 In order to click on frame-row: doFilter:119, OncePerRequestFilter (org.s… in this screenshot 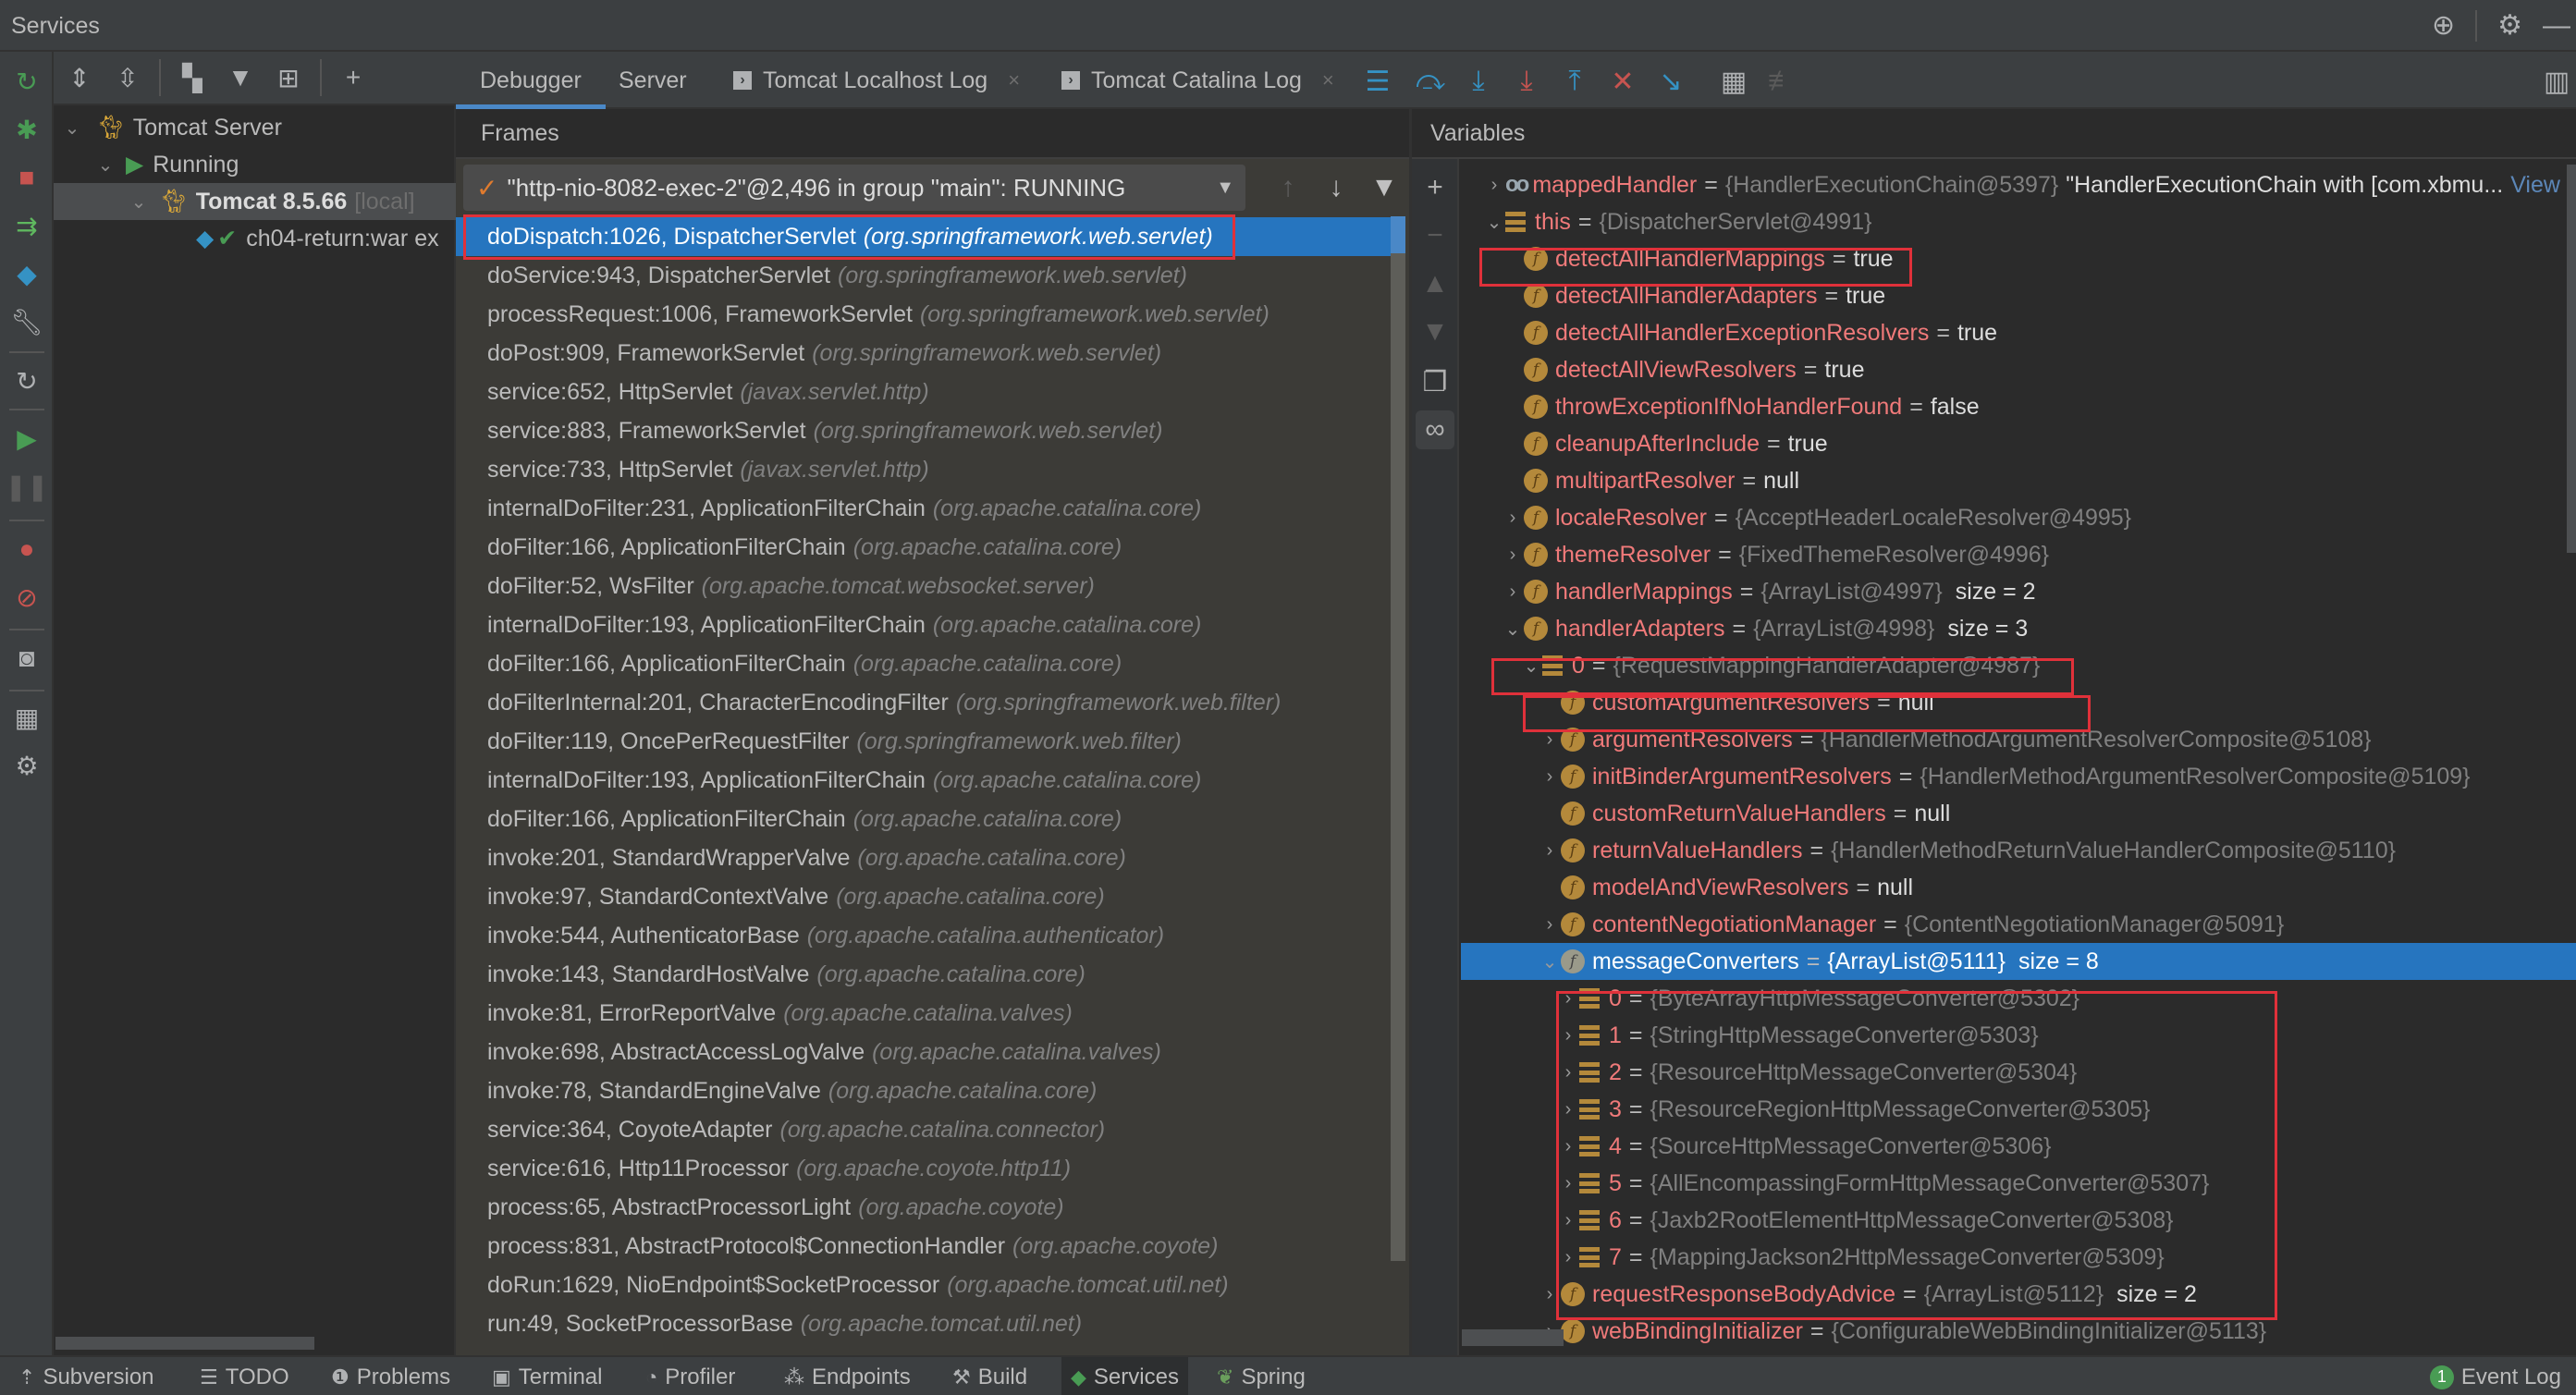, I will do `click(924, 741)`.